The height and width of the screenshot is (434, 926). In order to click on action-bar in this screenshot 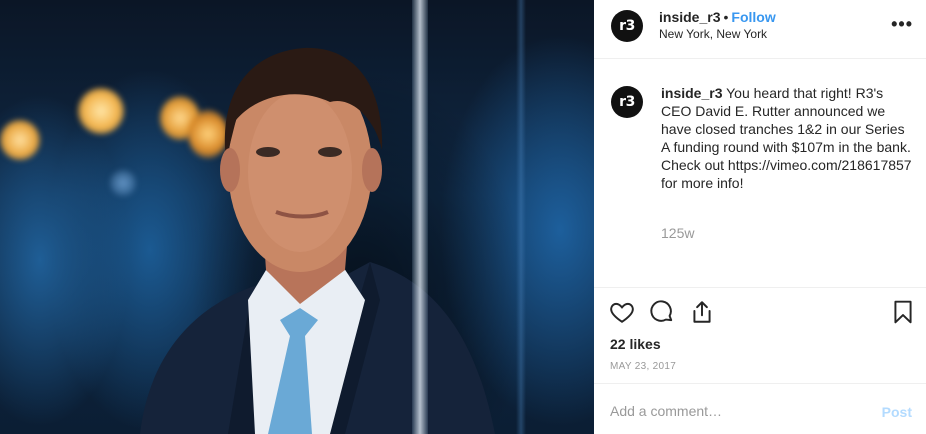, I will do `click(760, 311)`.